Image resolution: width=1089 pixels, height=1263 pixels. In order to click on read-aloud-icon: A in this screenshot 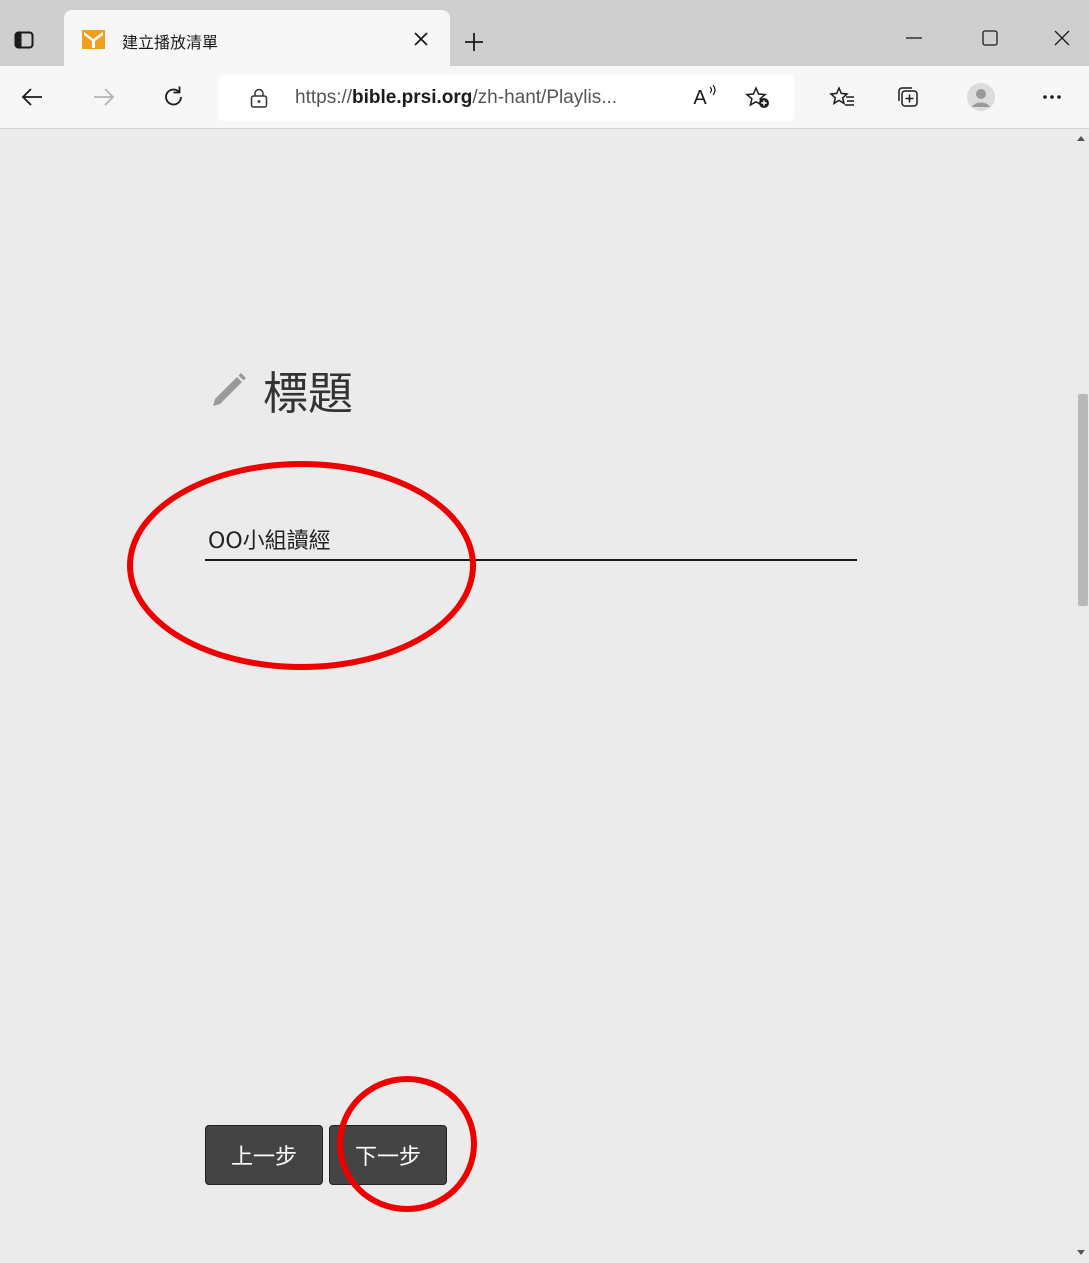, I will do `click(704, 97)`.